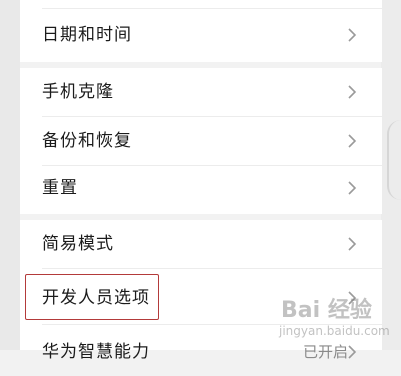 This screenshot has width=401, height=376. What do you see at coordinates (78, 244) in the screenshot?
I see `settings-item-label: 简易模式` at bounding box center [78, 244].